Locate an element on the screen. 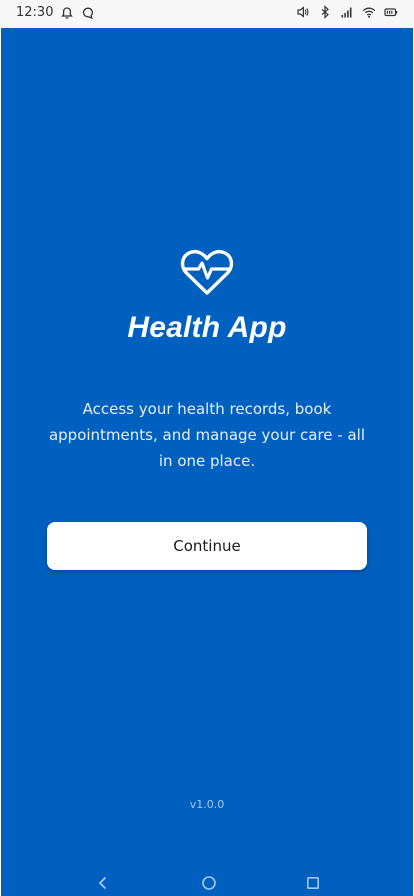  version-label: v1.0.0 is located at coordinates (207, 804).